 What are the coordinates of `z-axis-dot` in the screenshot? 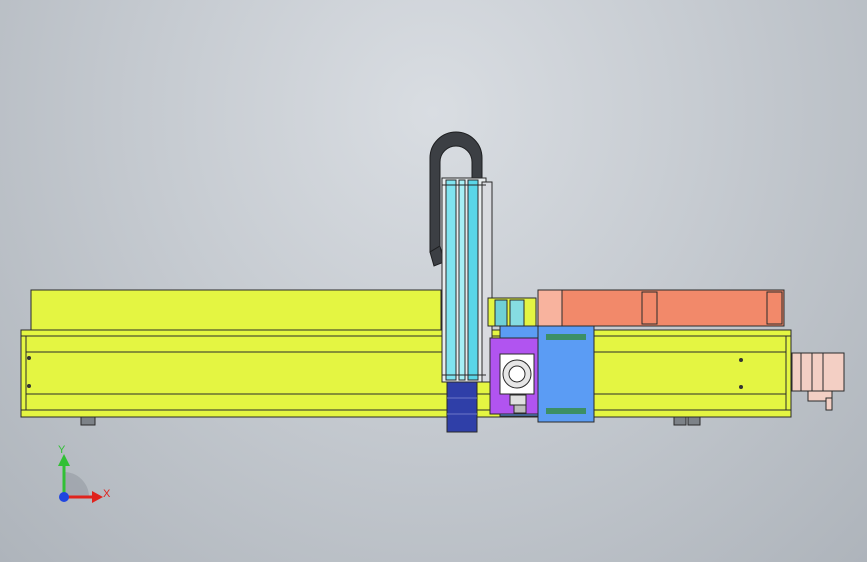 It's located at (64, 497).